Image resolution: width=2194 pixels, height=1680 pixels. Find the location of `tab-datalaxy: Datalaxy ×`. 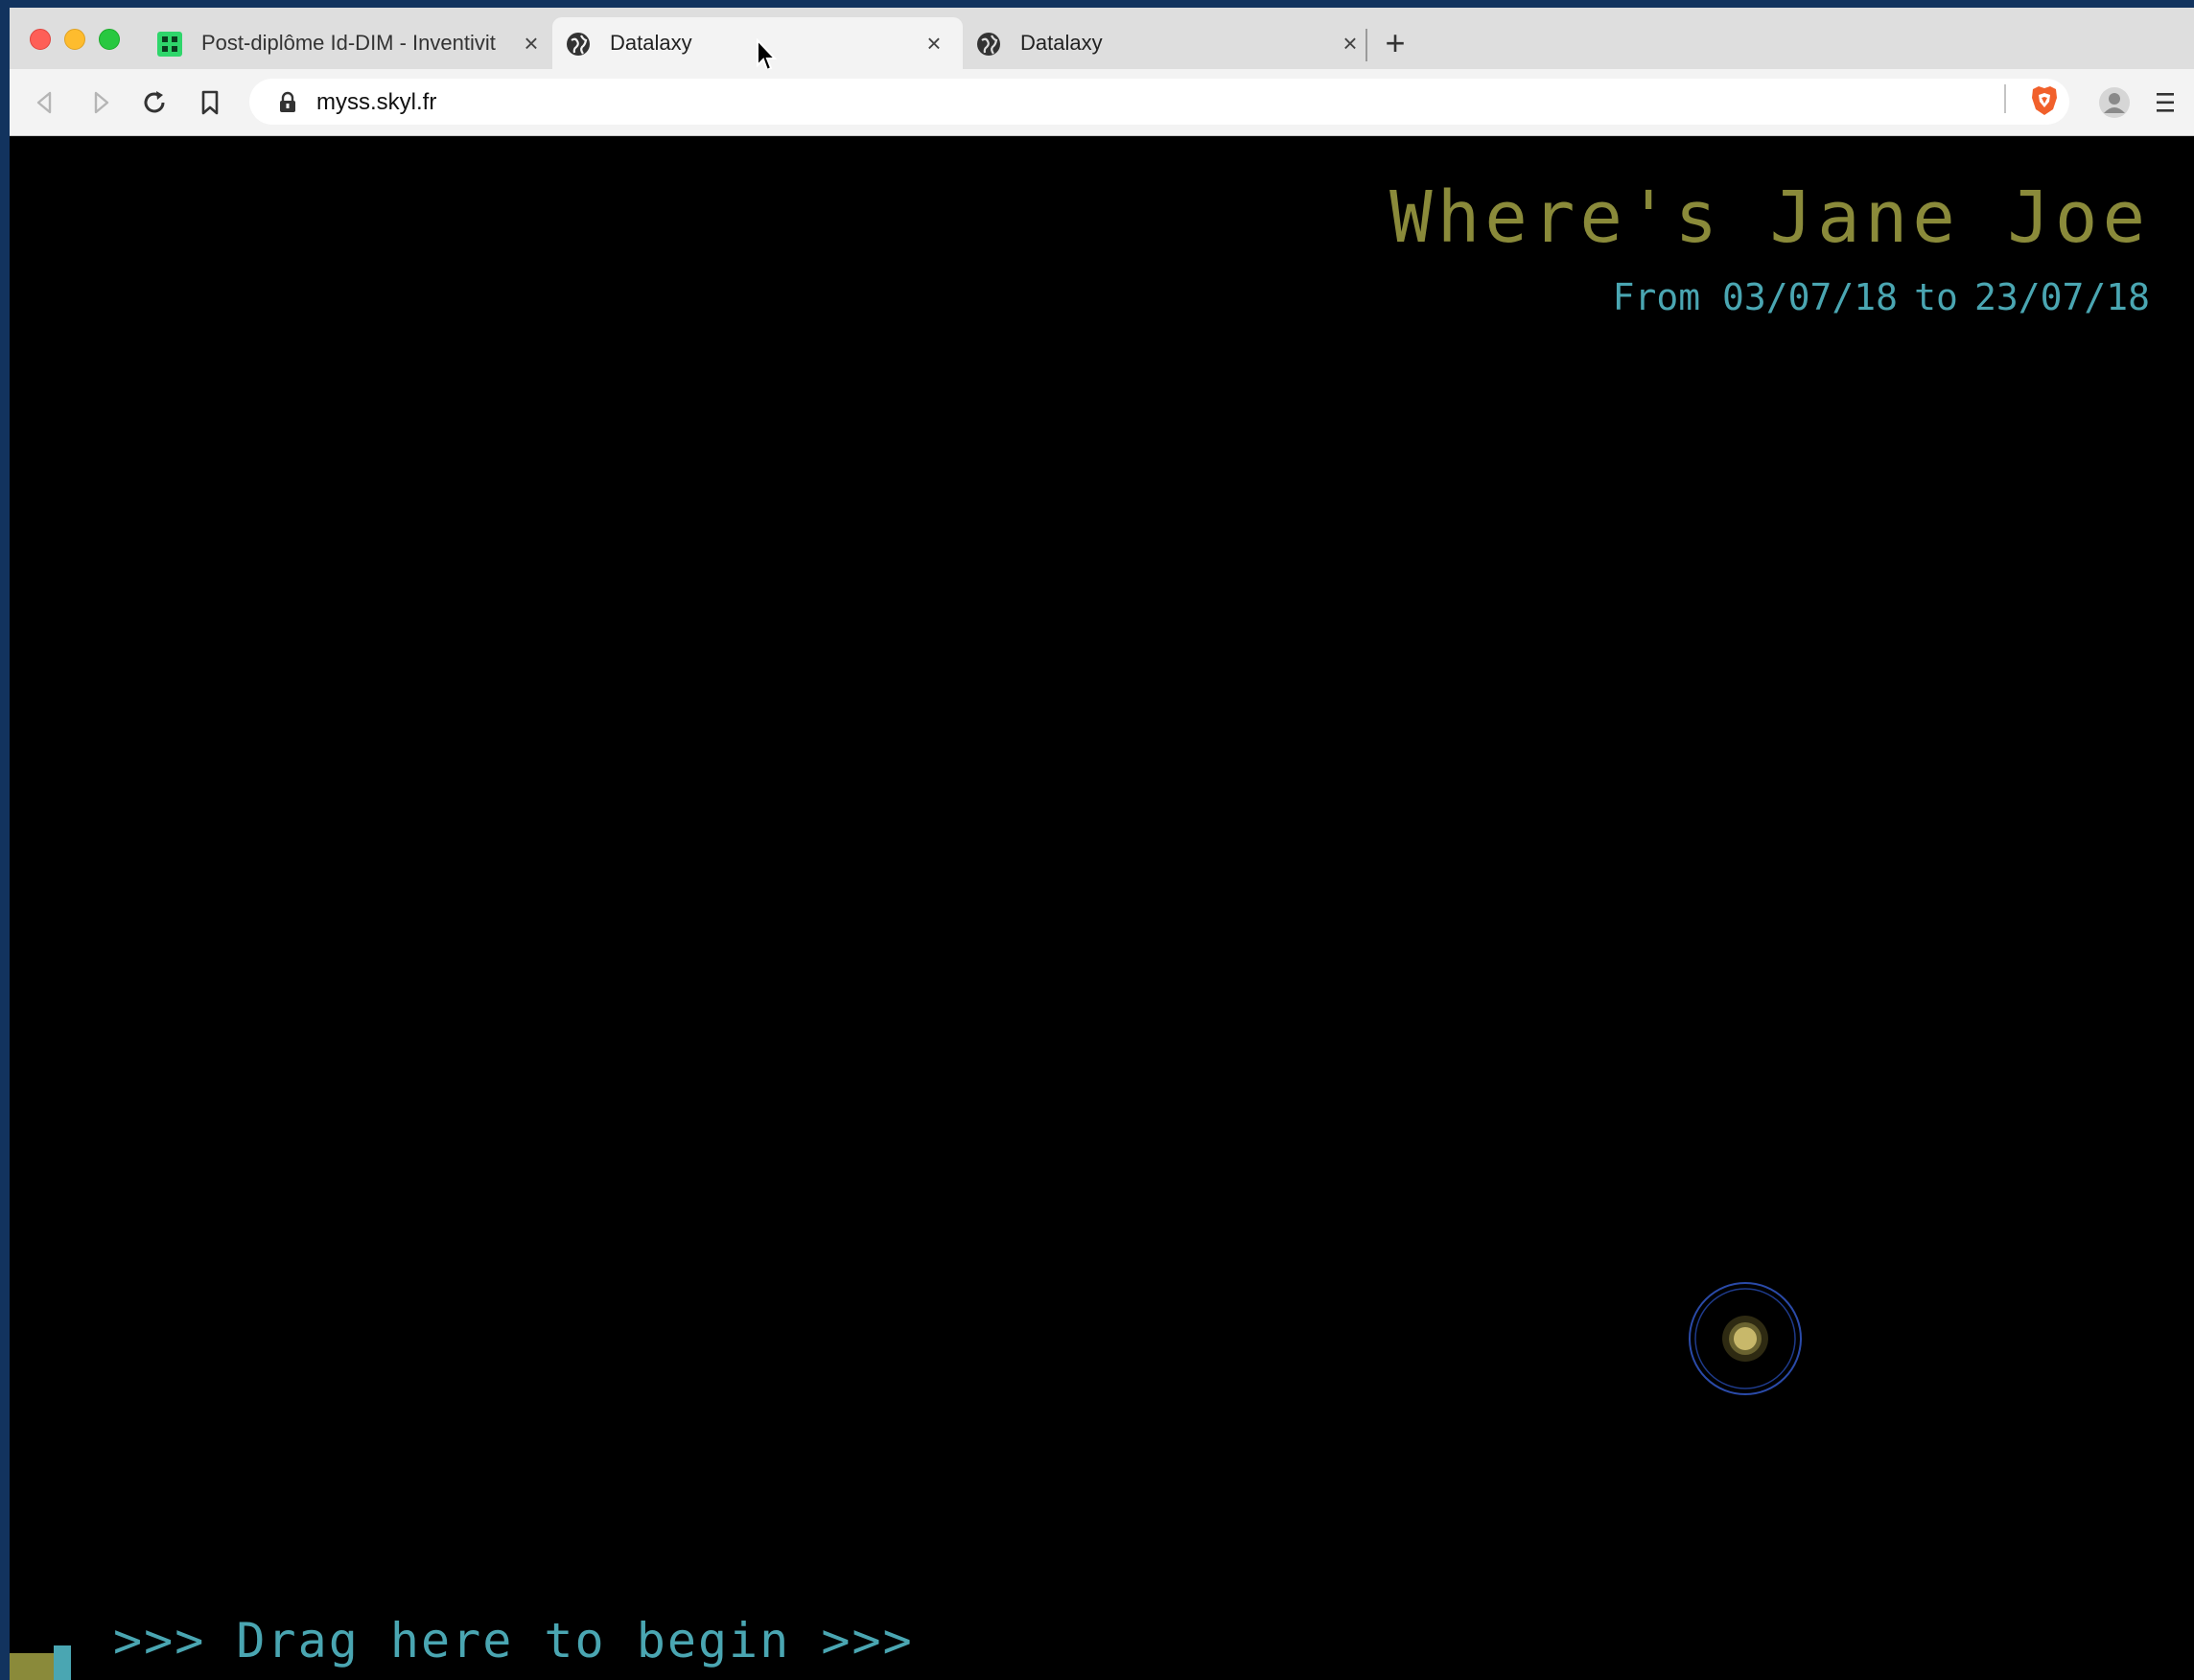

tab-datalaxy: Datalaxy × is located at coordinates (1168, 43).